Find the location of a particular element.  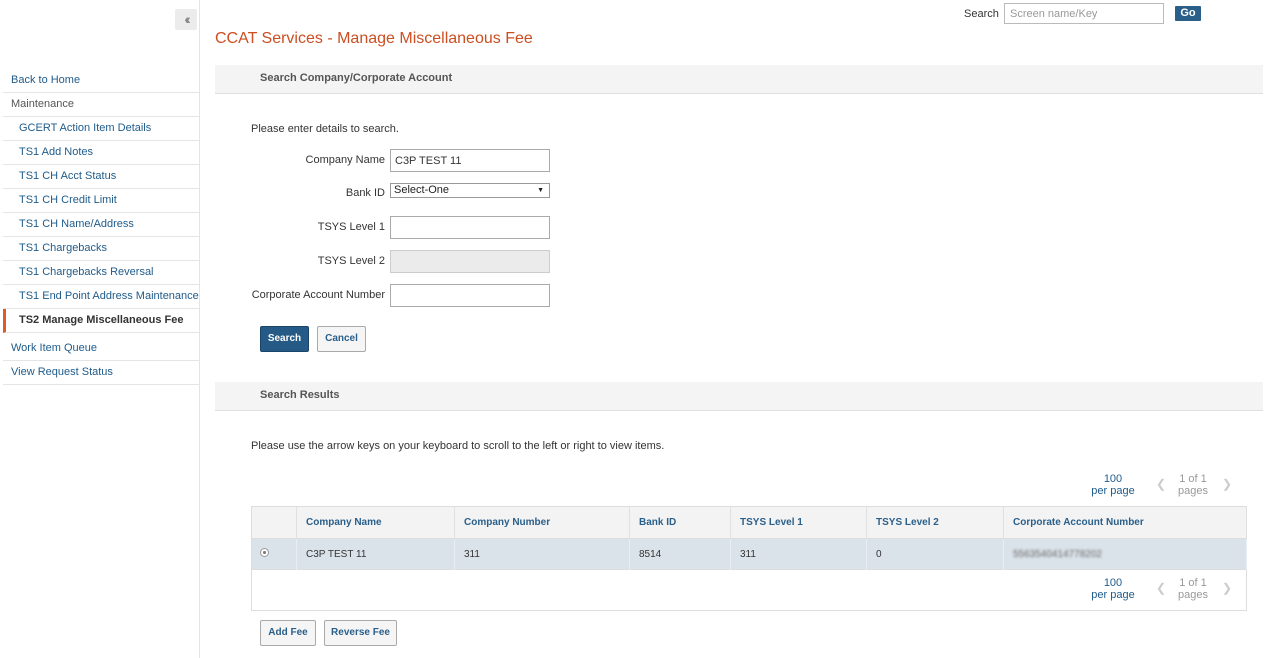

go-button: Go is located at coordinates (1188, 13).